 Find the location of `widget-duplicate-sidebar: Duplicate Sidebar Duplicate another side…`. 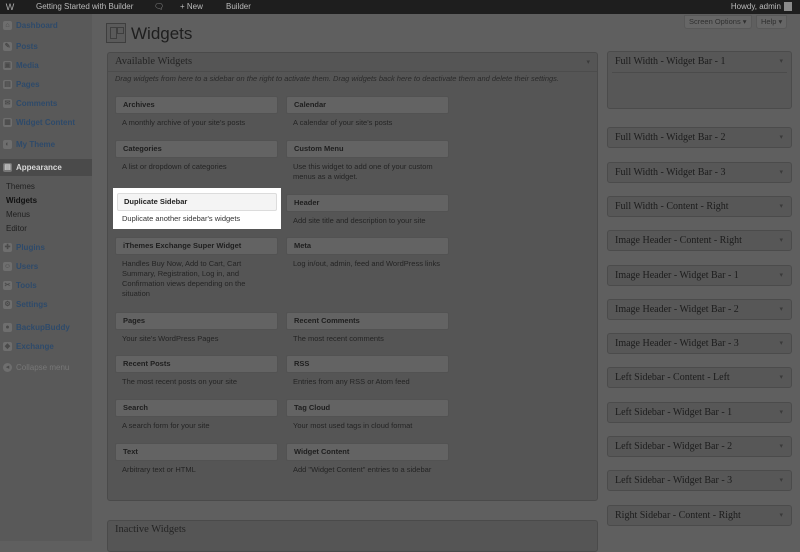

widget-duplicate-sidebar: Duplicate Sidebar Duplicate another side… is located at coordinates (197, 208).